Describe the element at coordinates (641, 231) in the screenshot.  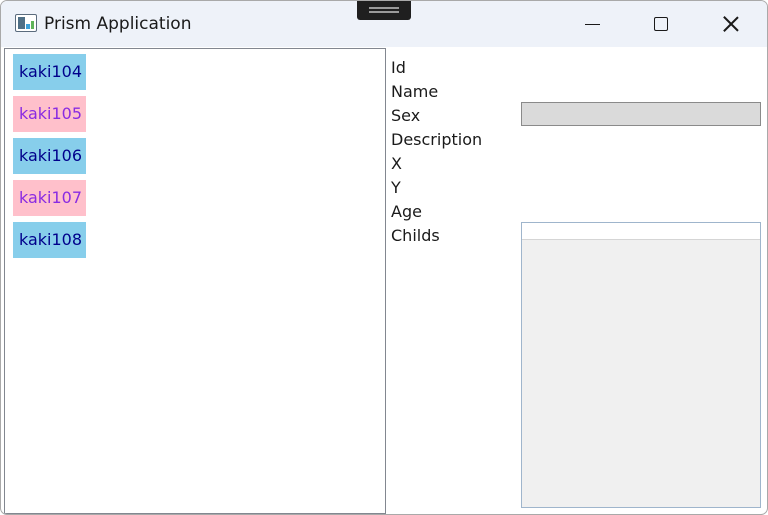
I see `childs-grid-header` at that location.